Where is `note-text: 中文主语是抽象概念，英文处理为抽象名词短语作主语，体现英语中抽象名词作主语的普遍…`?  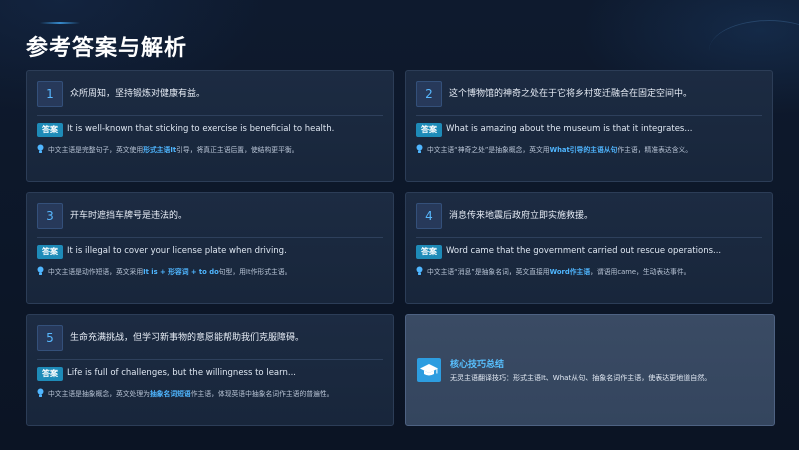 note-text: 中文主语是抽象概念，英文处理为抽象名词短语作主语，体现英语中抽象名词作主语的普遍… is located at coordinates (190, 393).